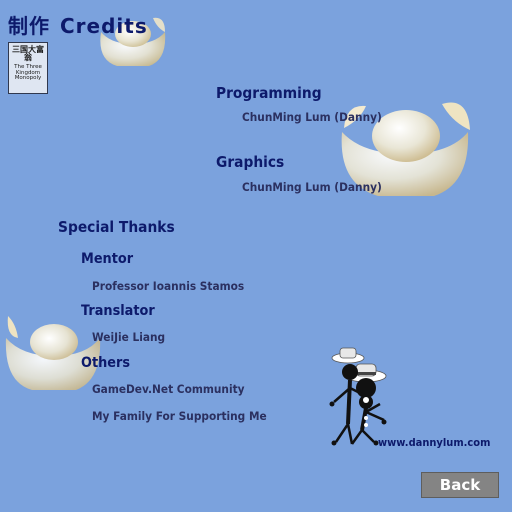 Image resolution: width=512 pixels, height=512 pixels. I want to click on special-thanks-heading: Special Thanks, so click(116, 227).